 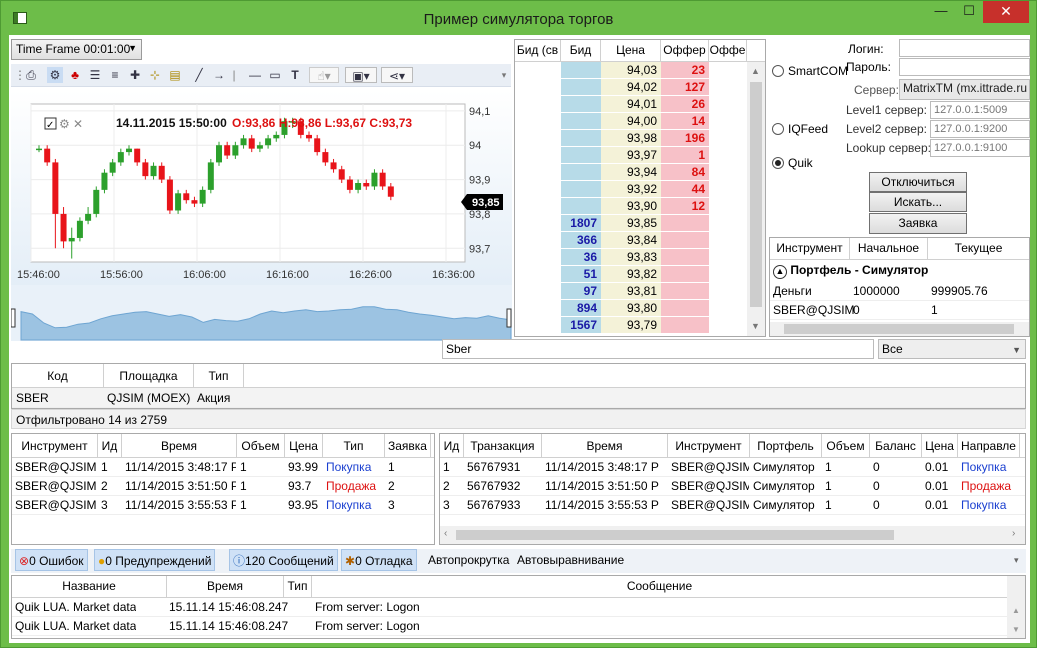 I want to click on navigator-left-handle, so click(x=13, y=318).